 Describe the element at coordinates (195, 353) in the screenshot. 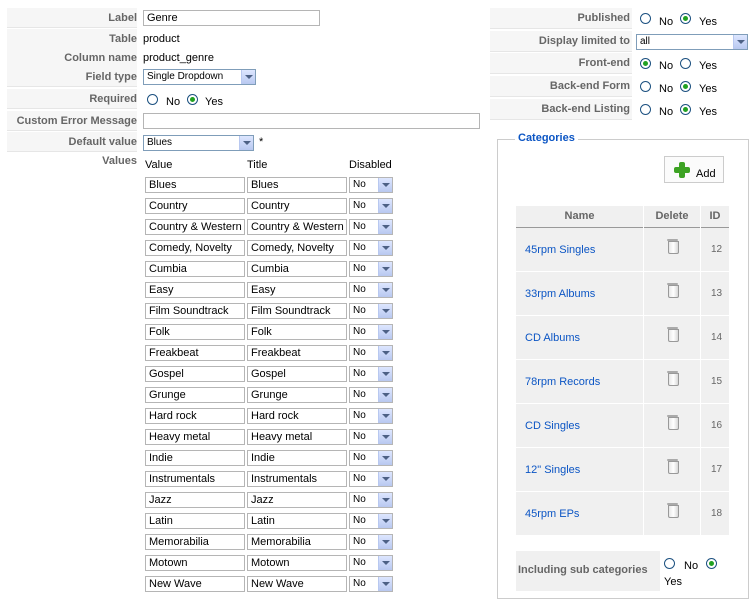

I see `value-input: Freakbeat` at that location.